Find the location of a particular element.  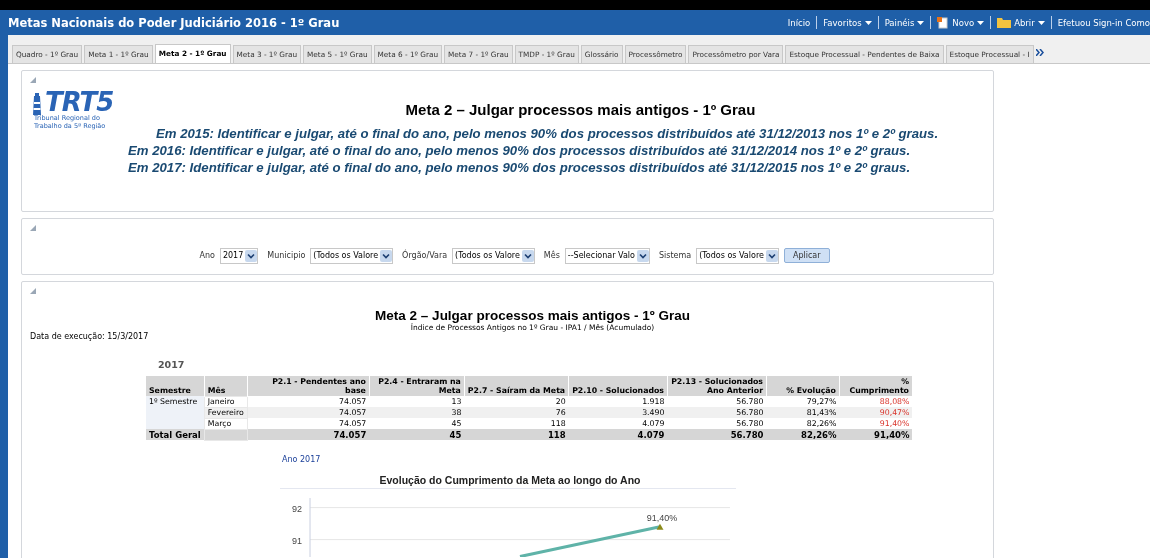

data-label: 91,40% is located at coordinates (662, 517).